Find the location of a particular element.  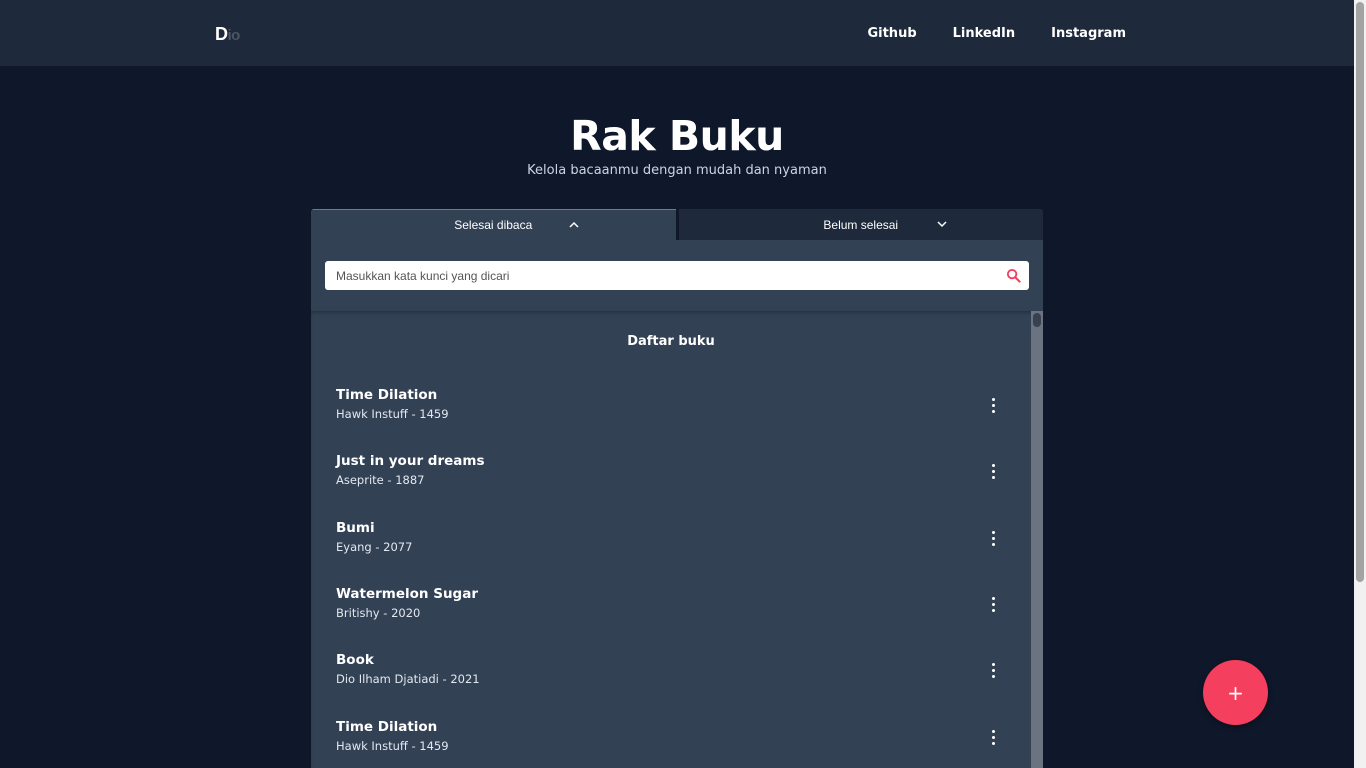

tab-bar: Selesai dibaca Belum selesai is located at coordinates (677, 224).